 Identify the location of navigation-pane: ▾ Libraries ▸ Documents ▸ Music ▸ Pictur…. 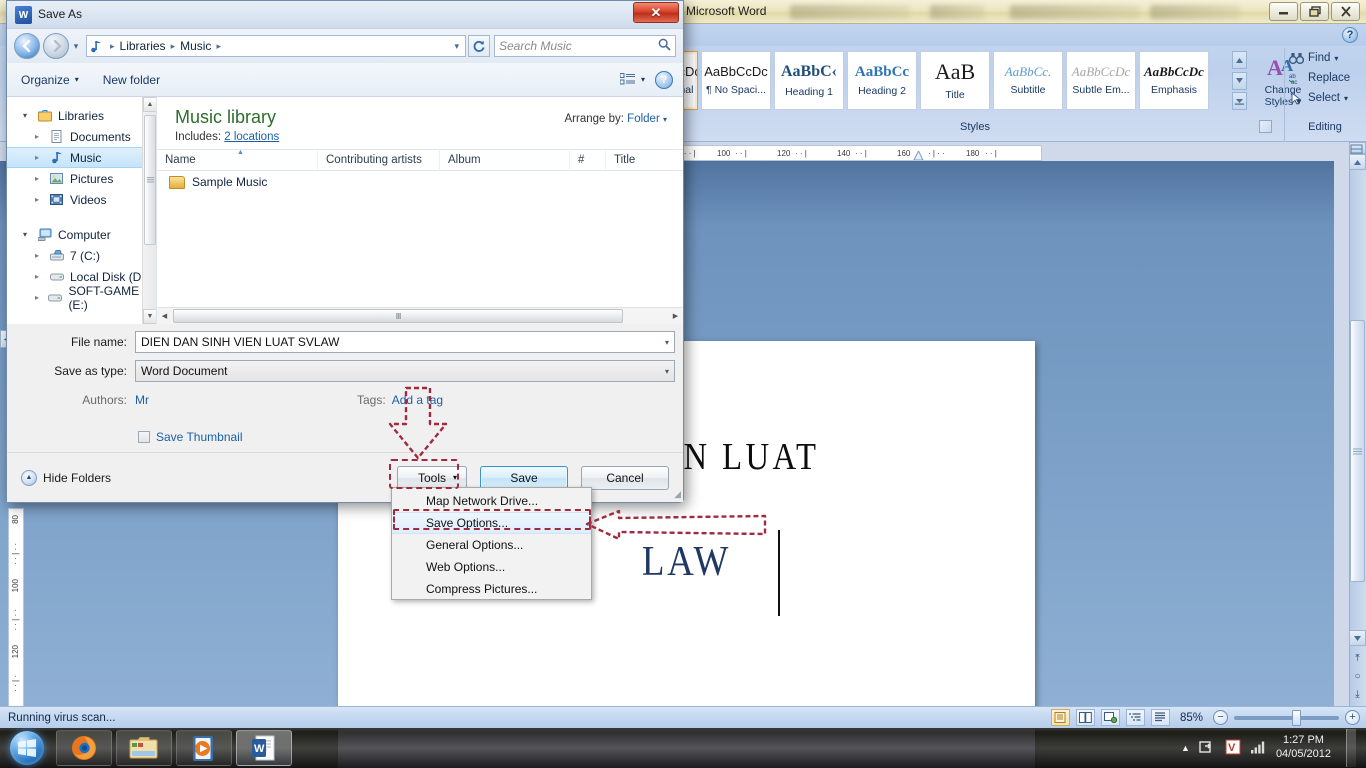
(82, 210).